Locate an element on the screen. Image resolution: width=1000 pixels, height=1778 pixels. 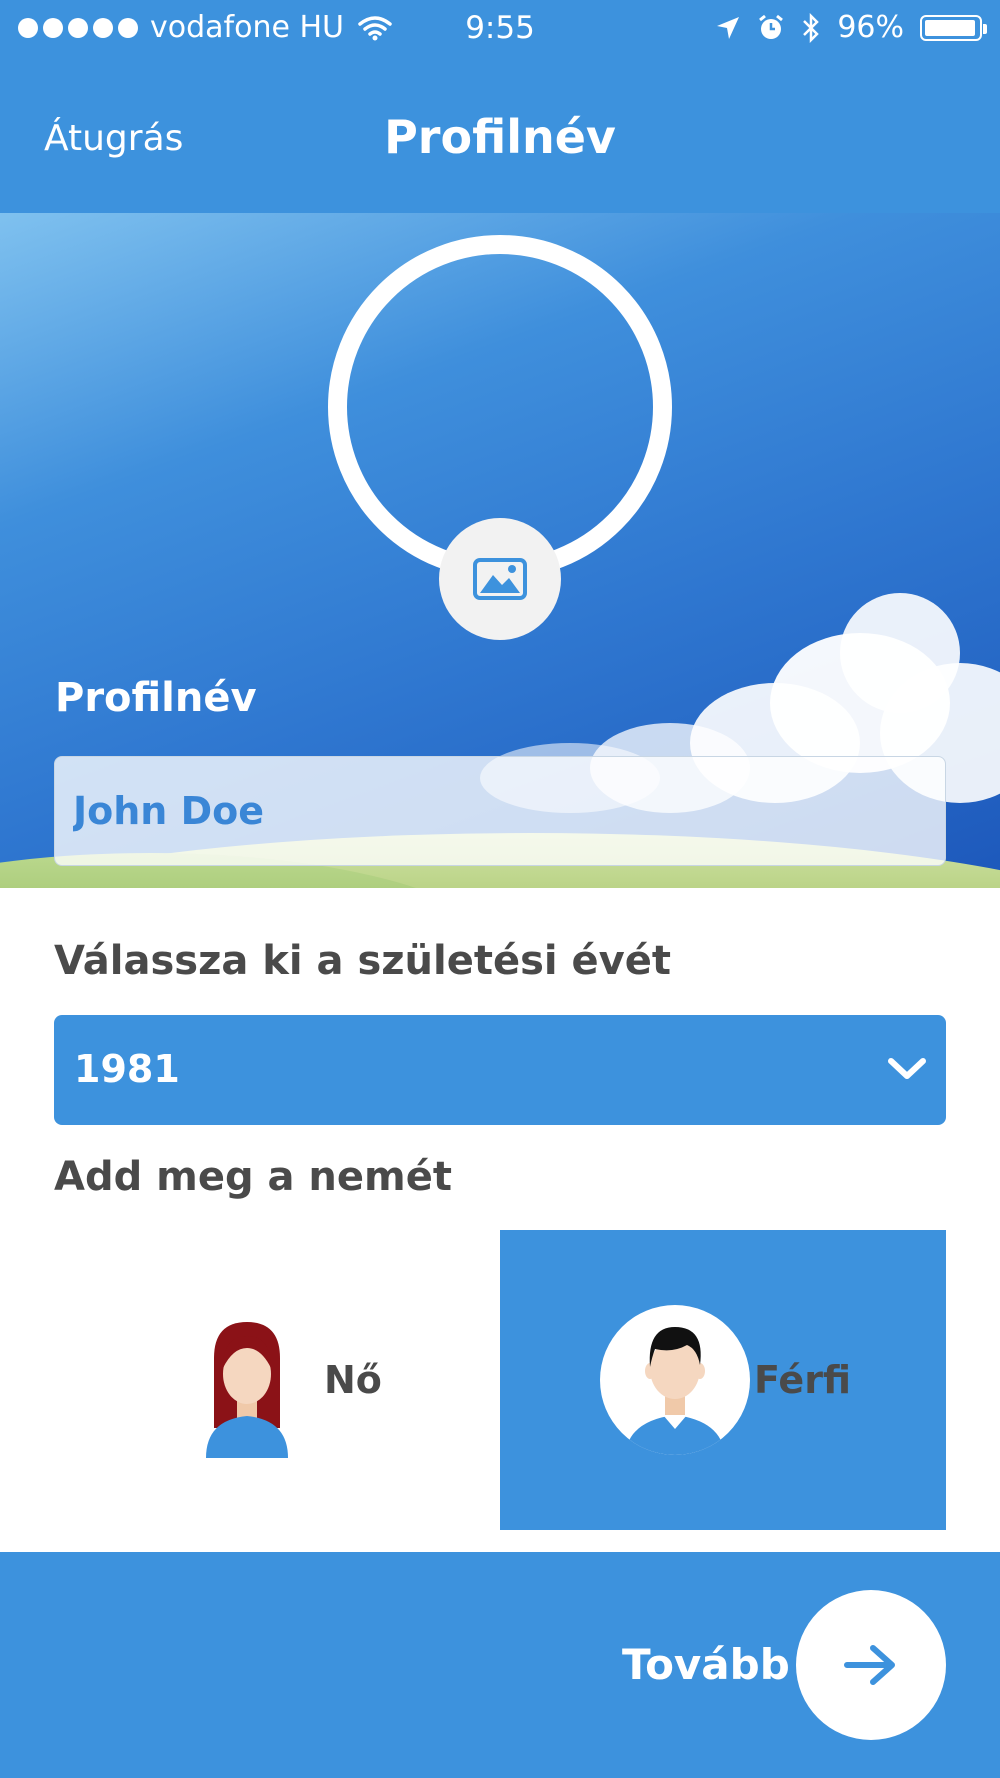
profile-name-input is located at coordinates (500, 811).